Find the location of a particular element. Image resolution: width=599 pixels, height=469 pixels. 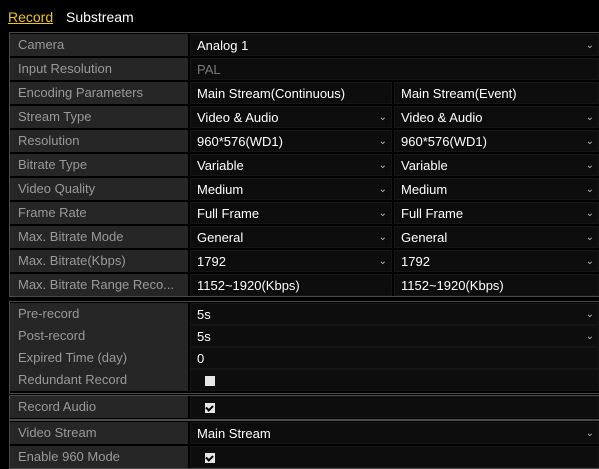

max-bitrate-range-continuous-value: 1152~1920(Kbps) is located at coordinates (291, 285).